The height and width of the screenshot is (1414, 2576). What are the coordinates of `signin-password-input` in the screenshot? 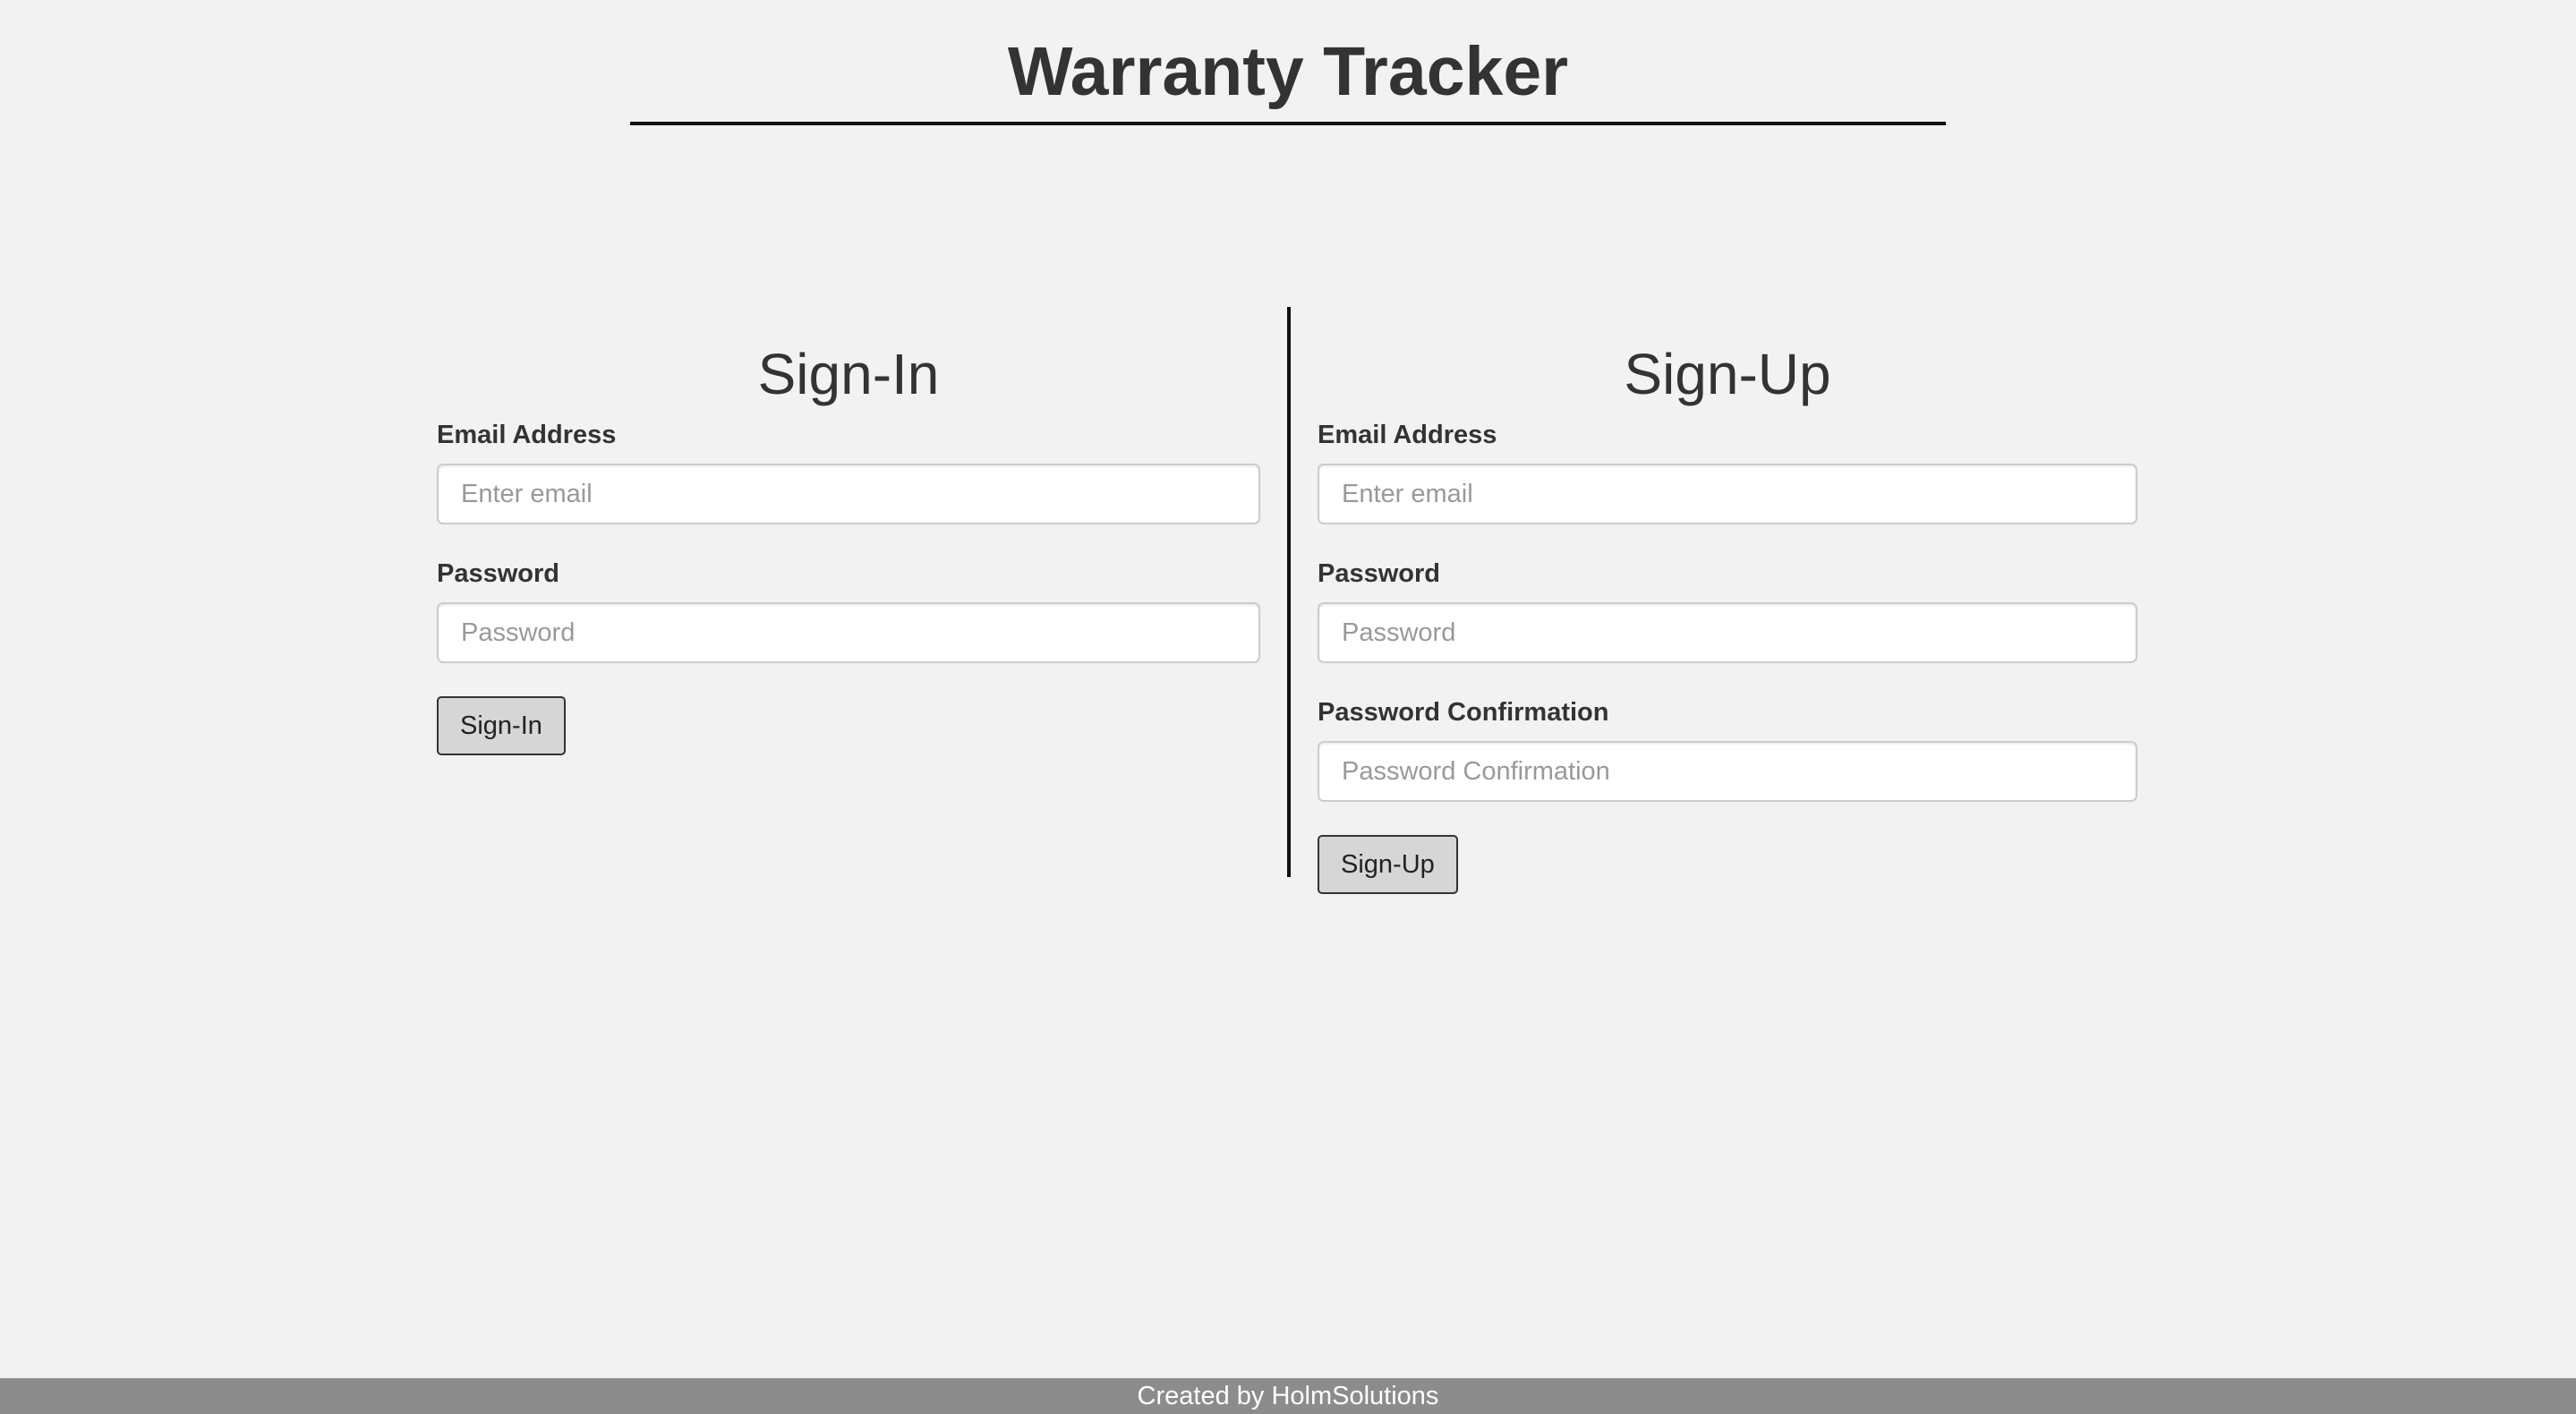 It's located at (848, 632).